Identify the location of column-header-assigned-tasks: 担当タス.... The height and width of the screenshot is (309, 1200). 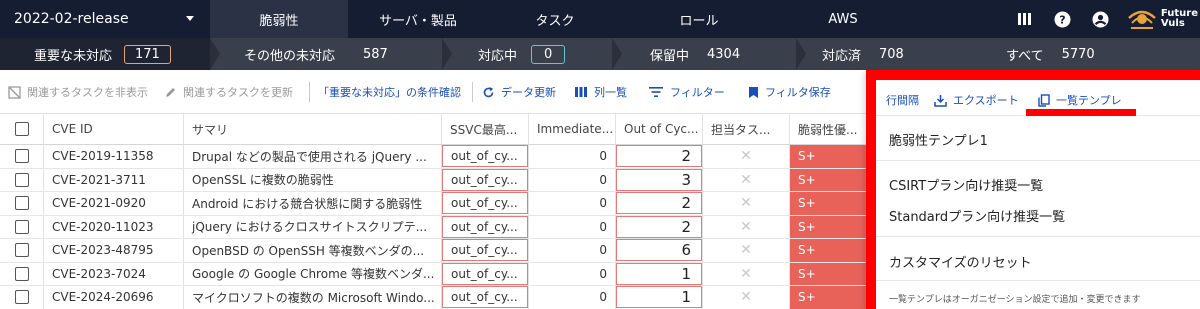
(746, 129).